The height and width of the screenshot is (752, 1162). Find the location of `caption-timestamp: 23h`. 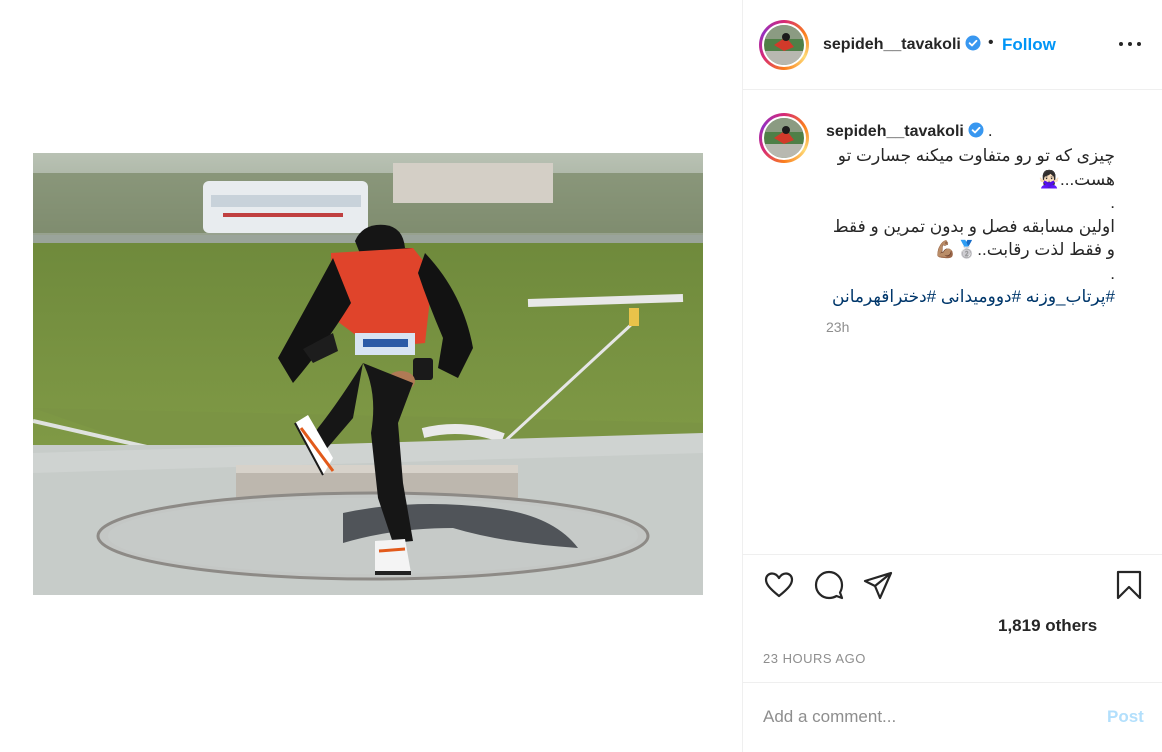

caption-timestamp: 23h is located at coordinates (837, 327).